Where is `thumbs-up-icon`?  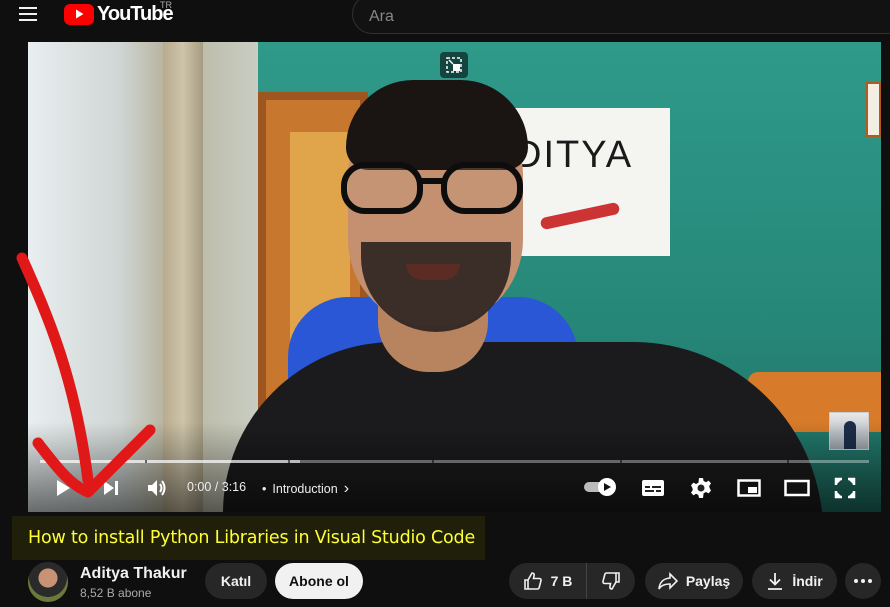
thumbs-up-icon is located at coordinates (532, 581).